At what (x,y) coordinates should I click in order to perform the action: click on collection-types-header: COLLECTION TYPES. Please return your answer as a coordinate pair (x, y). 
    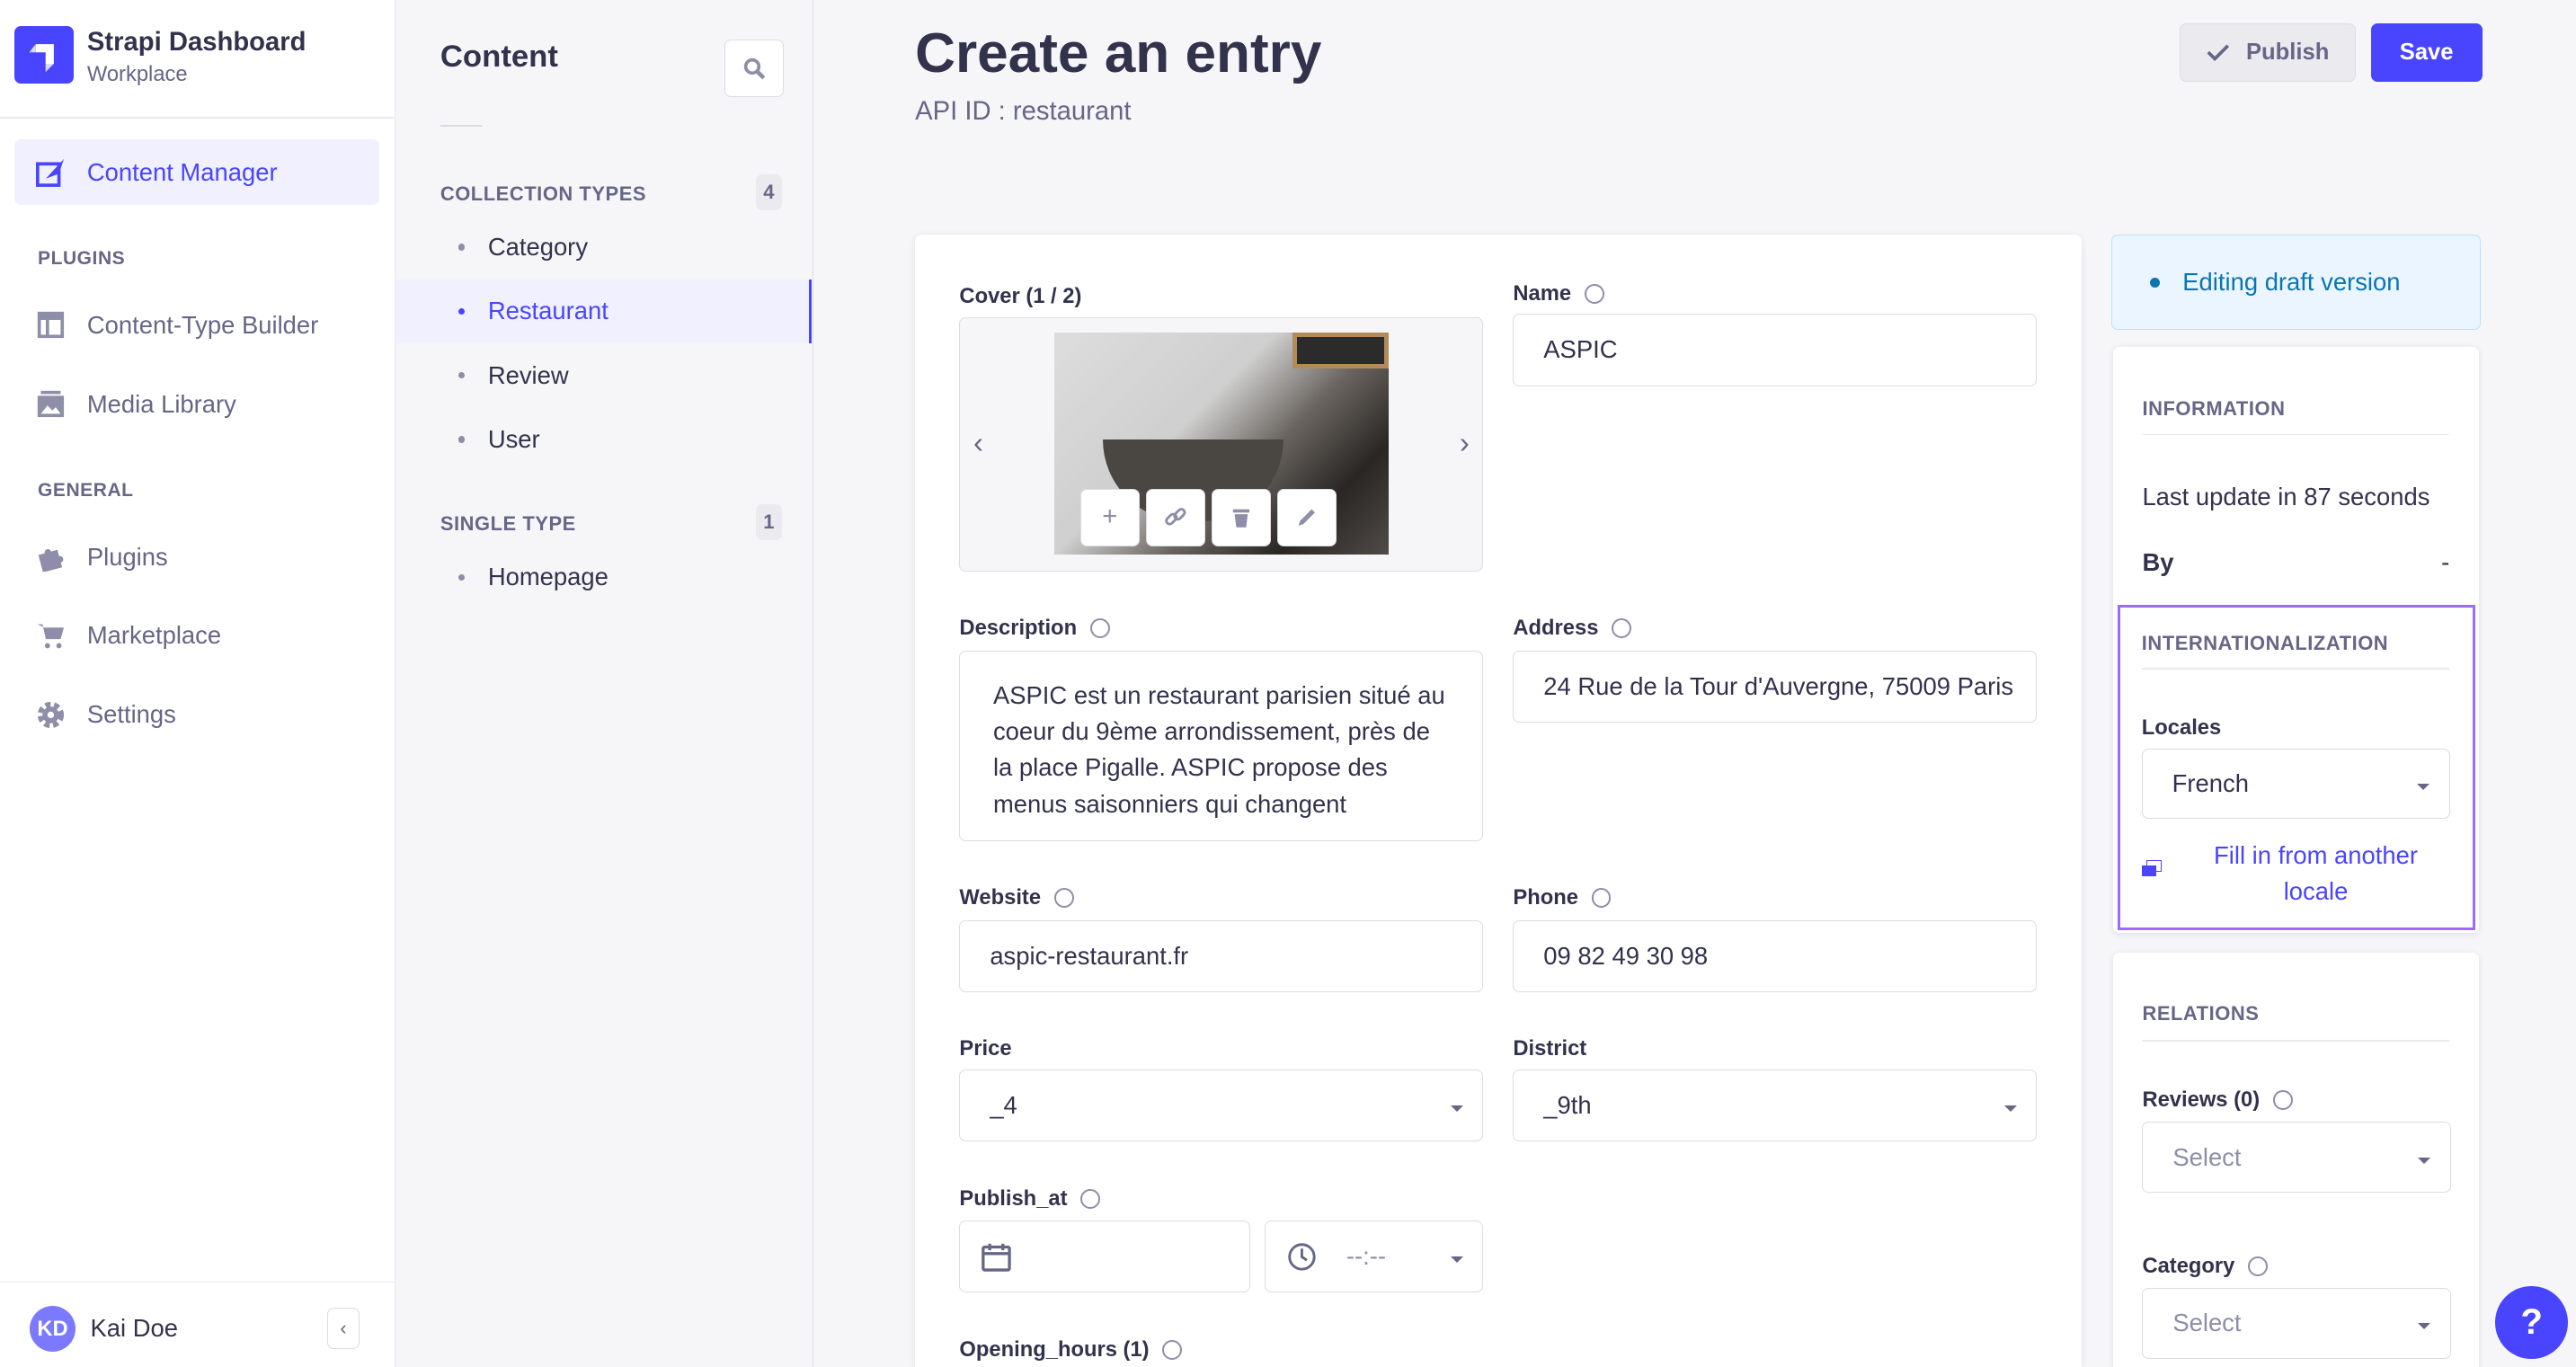
    Looking at the image, I should click on (543, 194).